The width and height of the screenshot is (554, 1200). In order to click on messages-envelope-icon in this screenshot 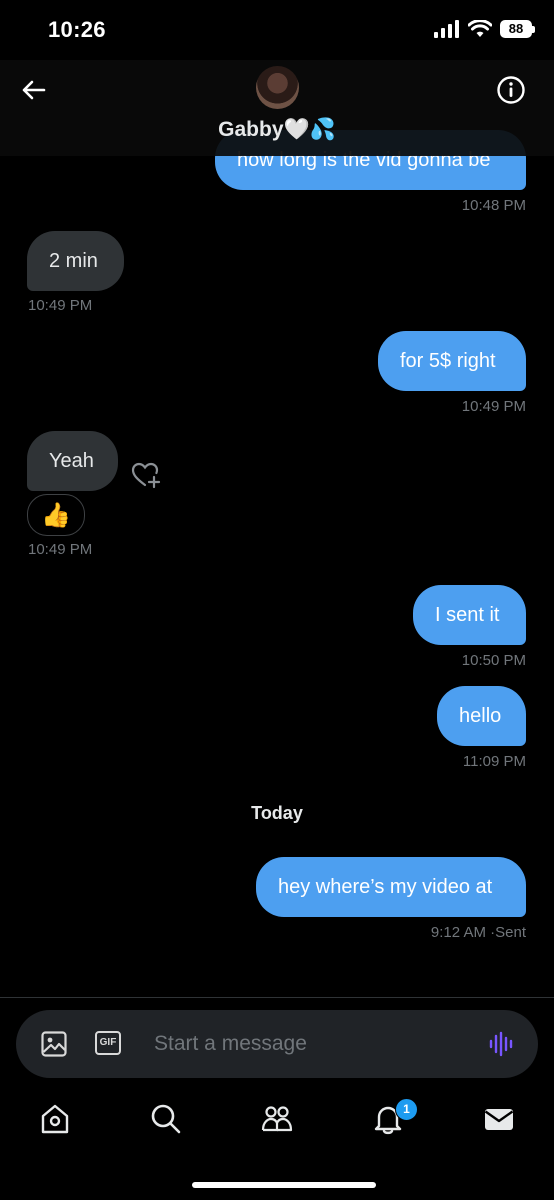, I will do `click(499, 1119)`.